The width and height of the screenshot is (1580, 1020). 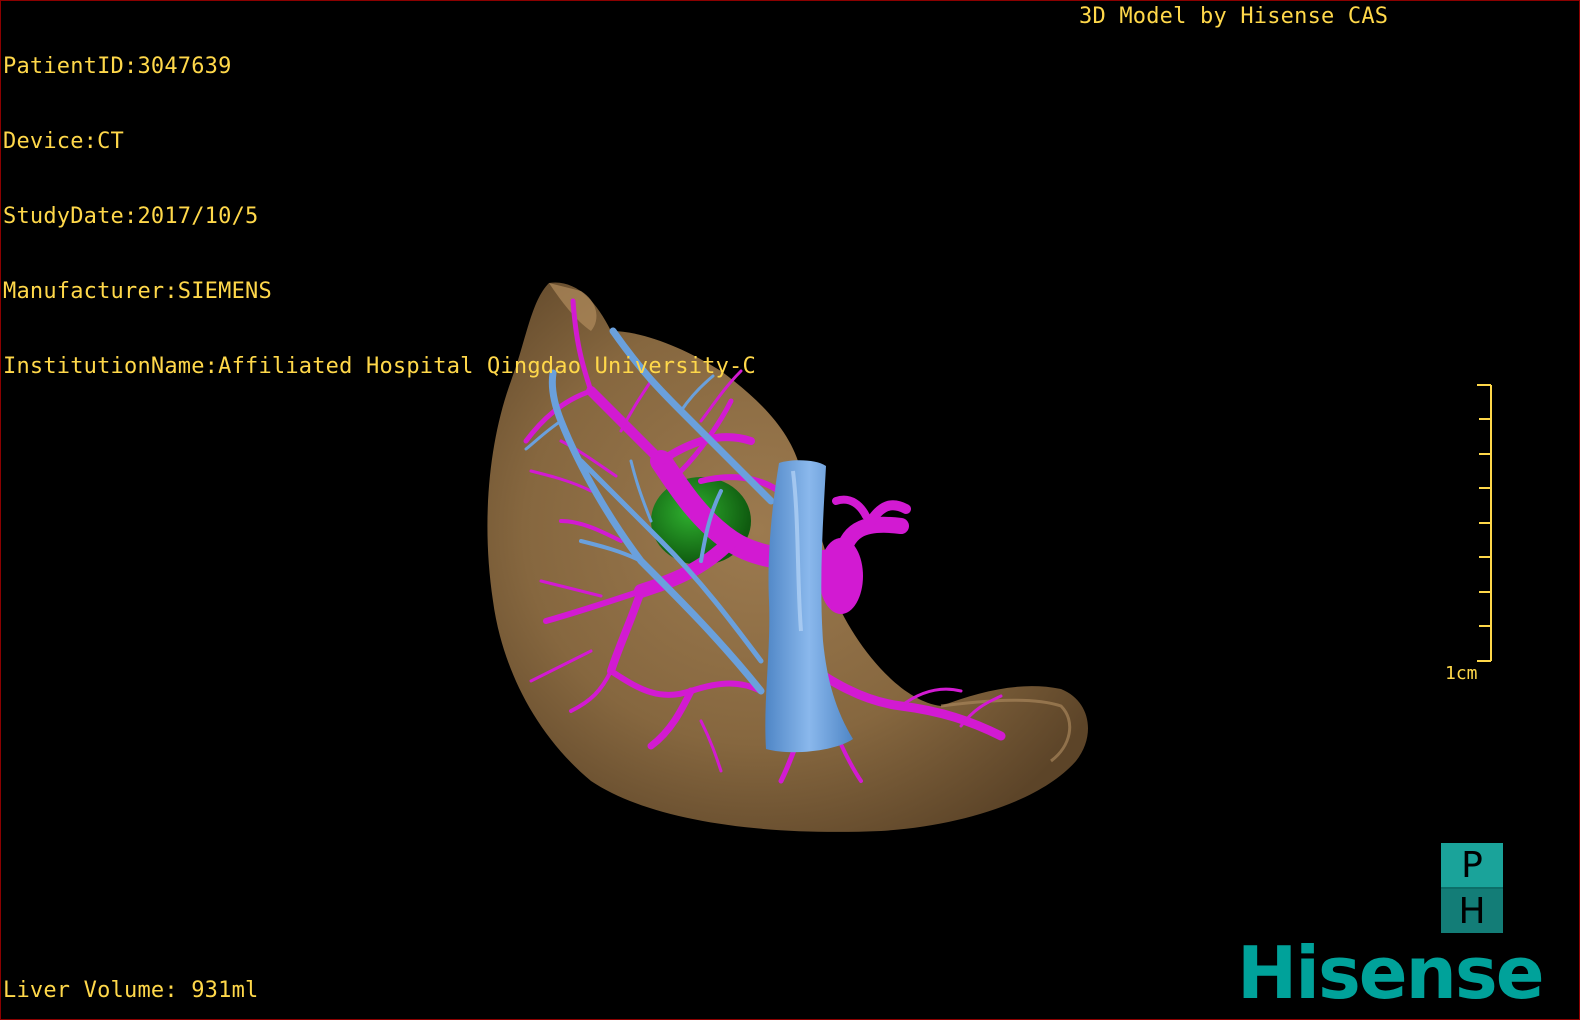 I want to click on scale-bar-label: 1cm, so click(x=1461, y=673).